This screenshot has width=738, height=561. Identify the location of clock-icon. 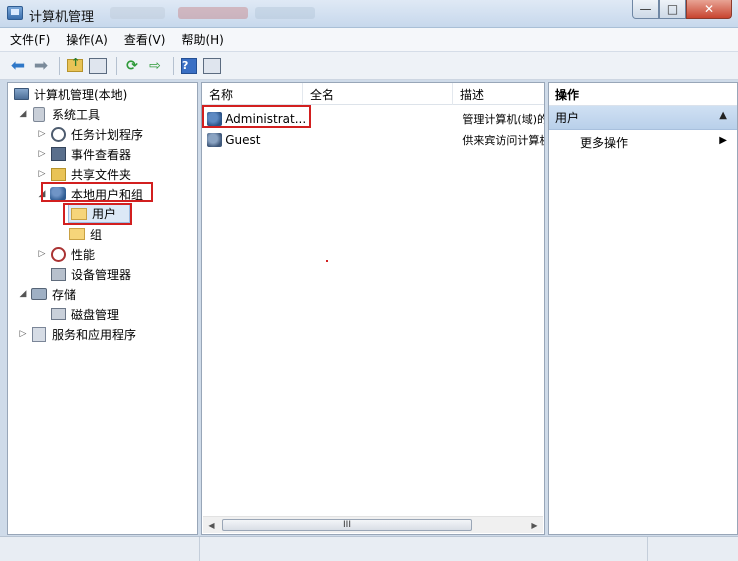
(58, 134).